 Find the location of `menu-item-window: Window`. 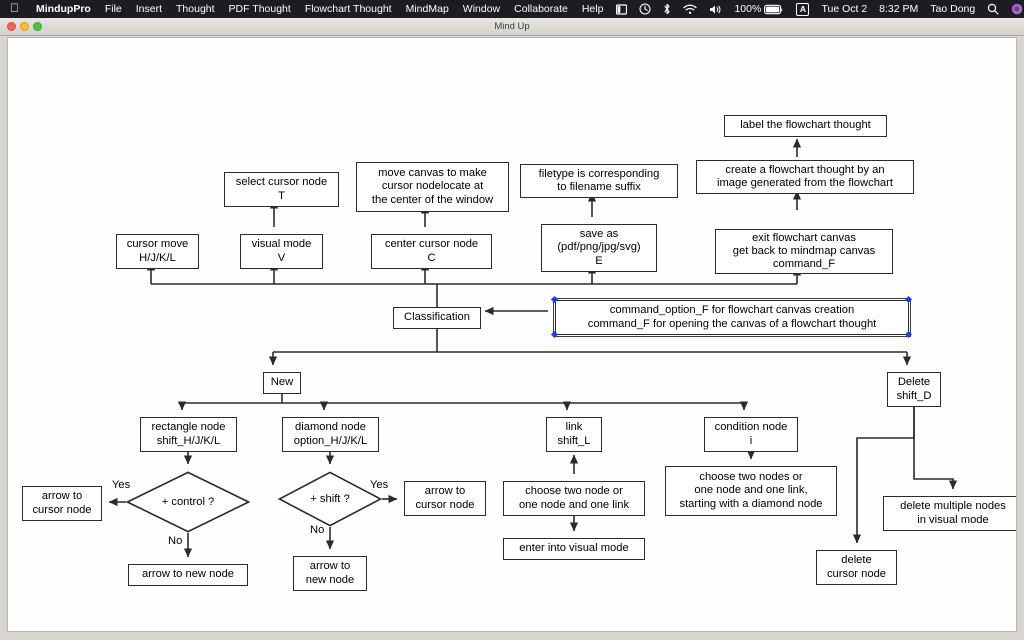

menu-item-window: Window is located at coordinates (481, 9).